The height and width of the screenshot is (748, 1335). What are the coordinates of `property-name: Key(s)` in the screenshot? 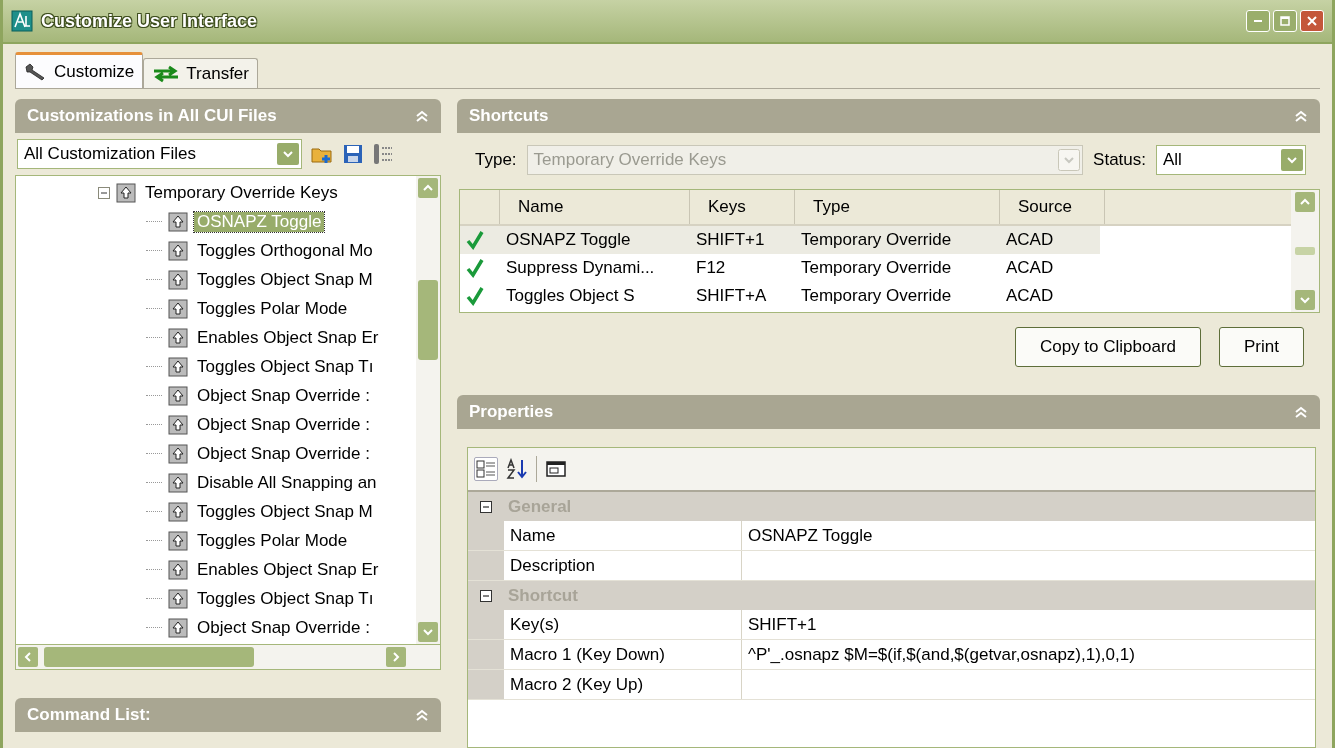 It's located at (623, 624).